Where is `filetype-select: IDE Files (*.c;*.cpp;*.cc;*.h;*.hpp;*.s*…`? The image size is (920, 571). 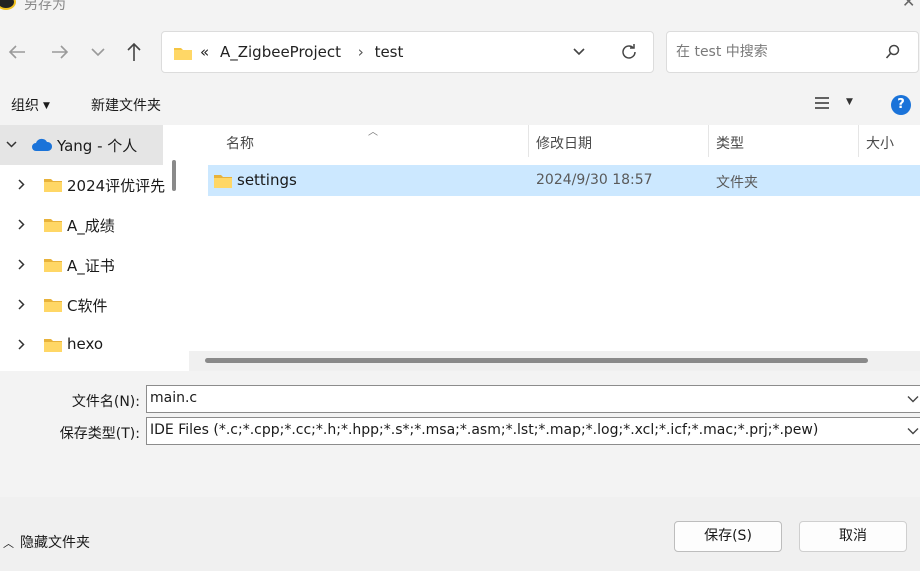
filetype-select: IDE Files (*.c;*.cpp;*.cc;*.h;*.hpp;*.s*… is located at coordinates (533, 431).